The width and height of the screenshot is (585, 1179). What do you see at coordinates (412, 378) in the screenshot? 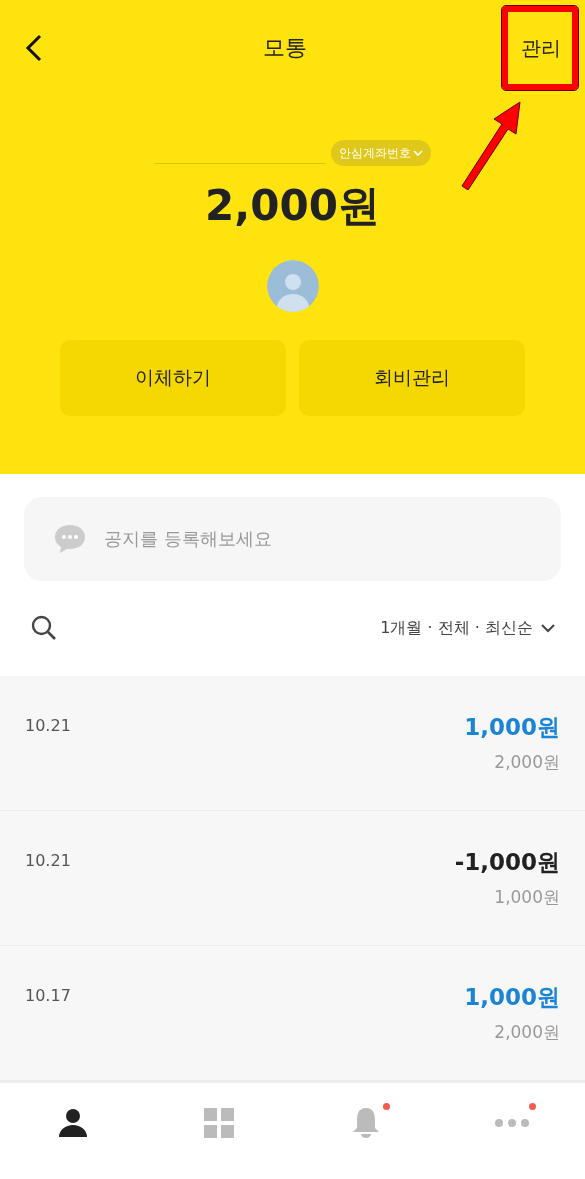
I see `action-button: 회비관리` at bounding box center [412, 378].